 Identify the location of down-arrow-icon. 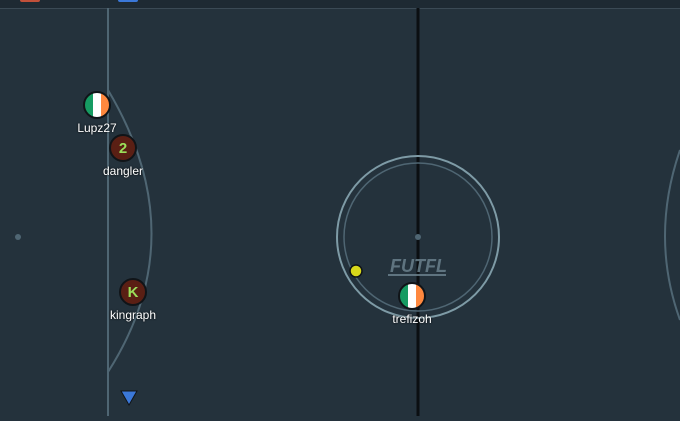
(129, 398).